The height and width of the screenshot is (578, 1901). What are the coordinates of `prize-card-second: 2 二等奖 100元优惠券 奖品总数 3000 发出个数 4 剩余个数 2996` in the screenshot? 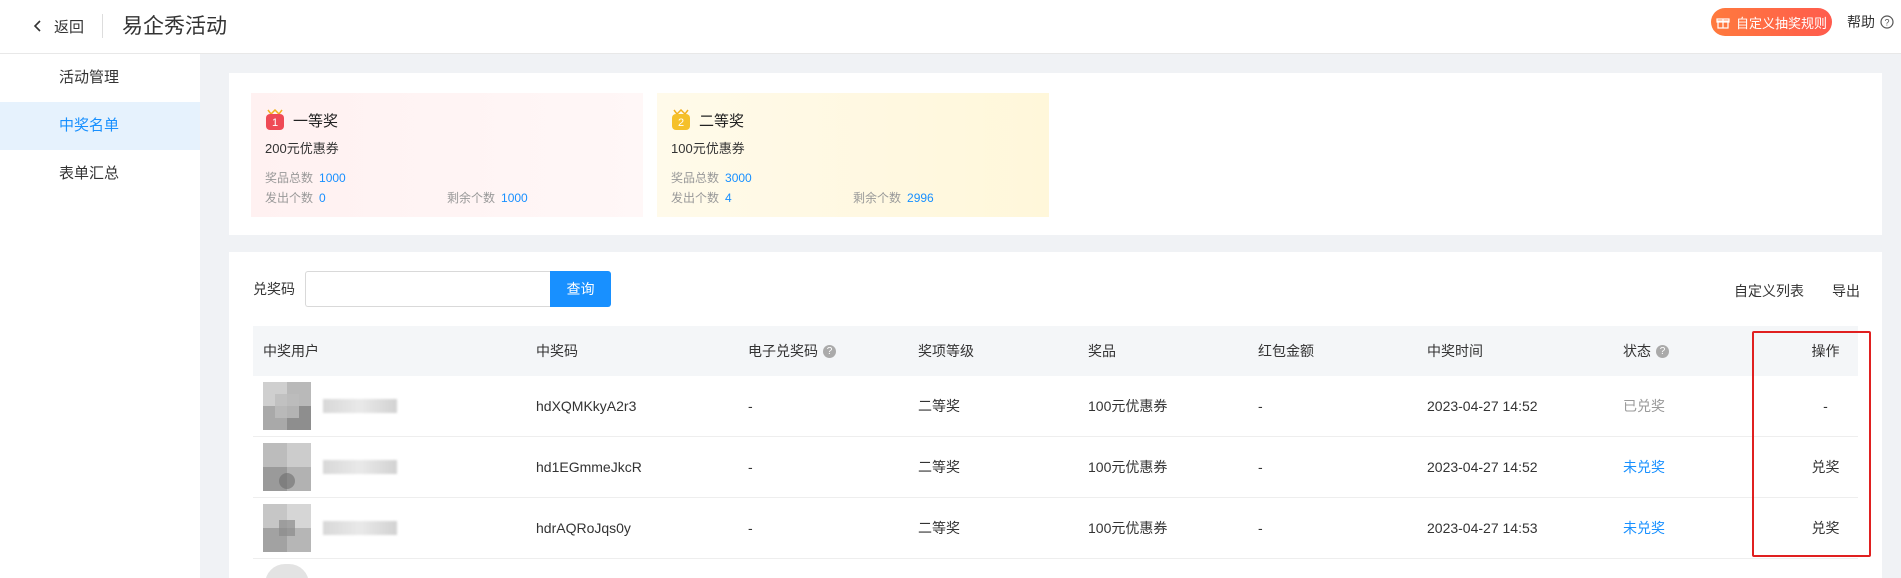 It's located at (853, 155).